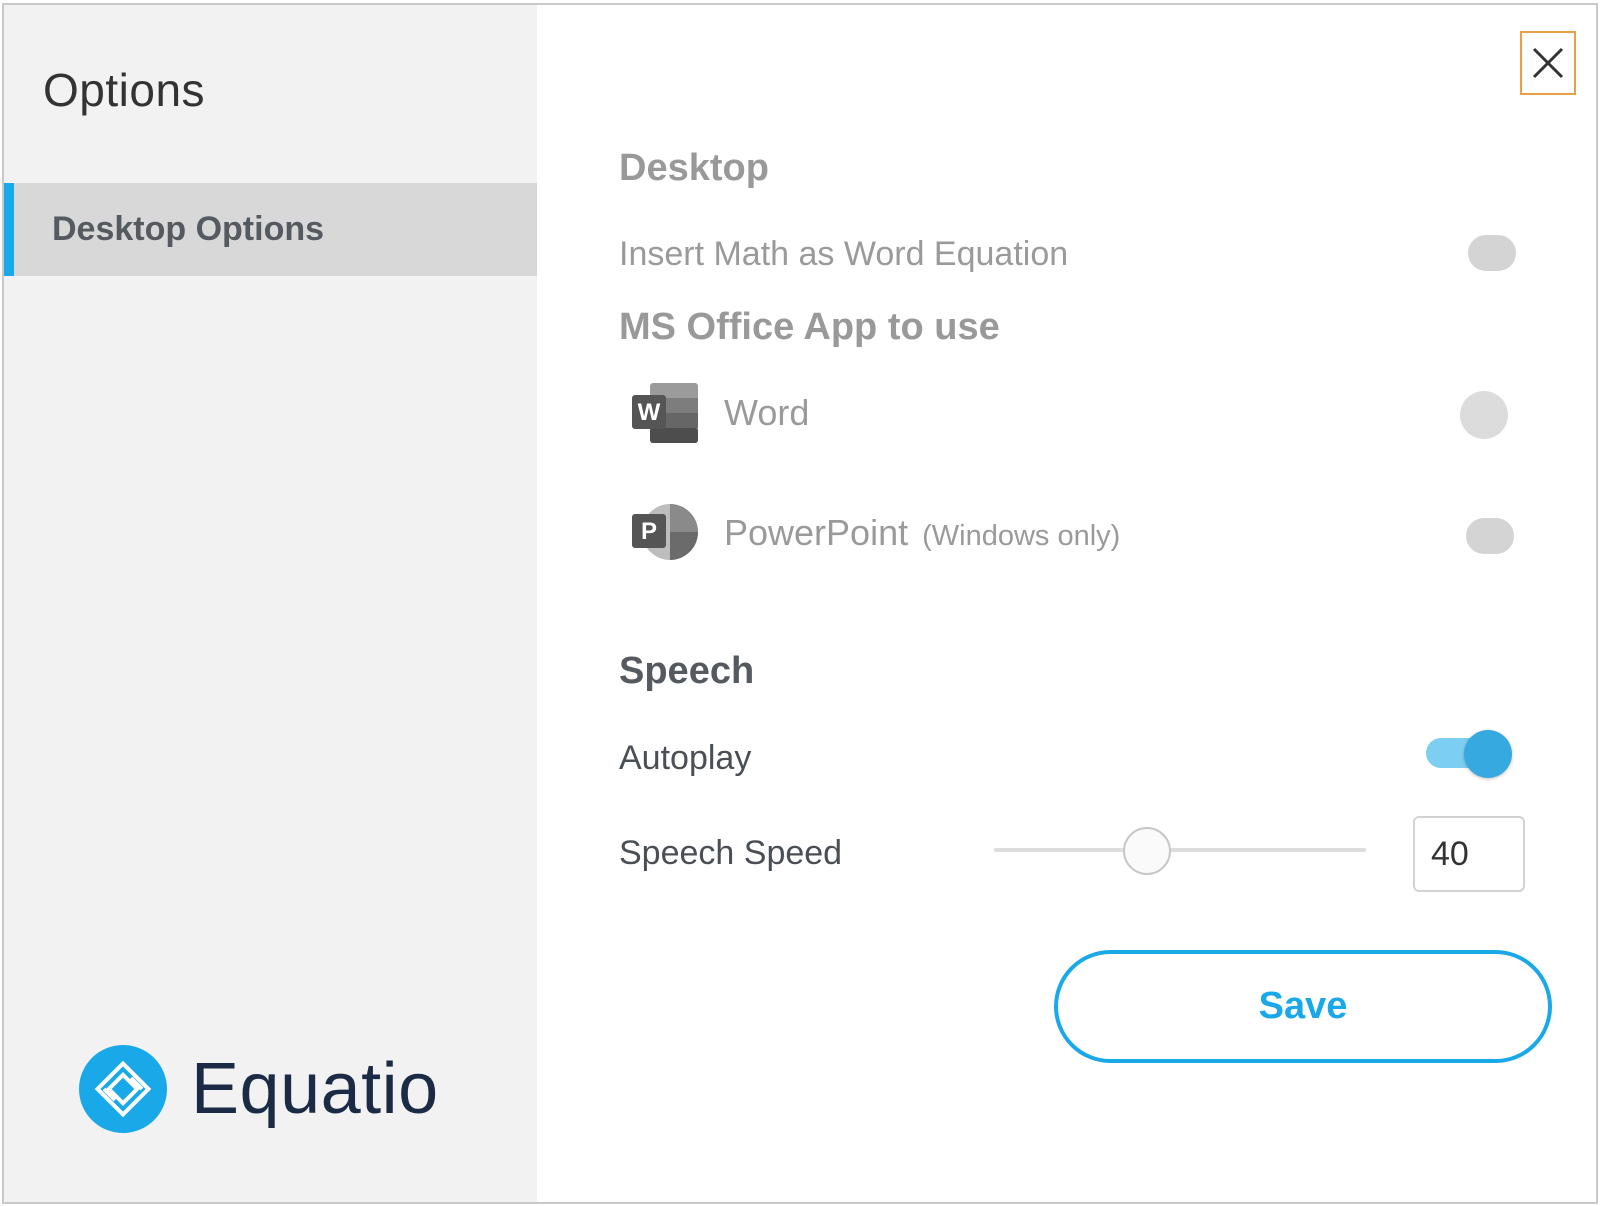  Describe the element at coordinates (665, 532) in the screenshot. I see `powerpoint-icon: P` at that location.